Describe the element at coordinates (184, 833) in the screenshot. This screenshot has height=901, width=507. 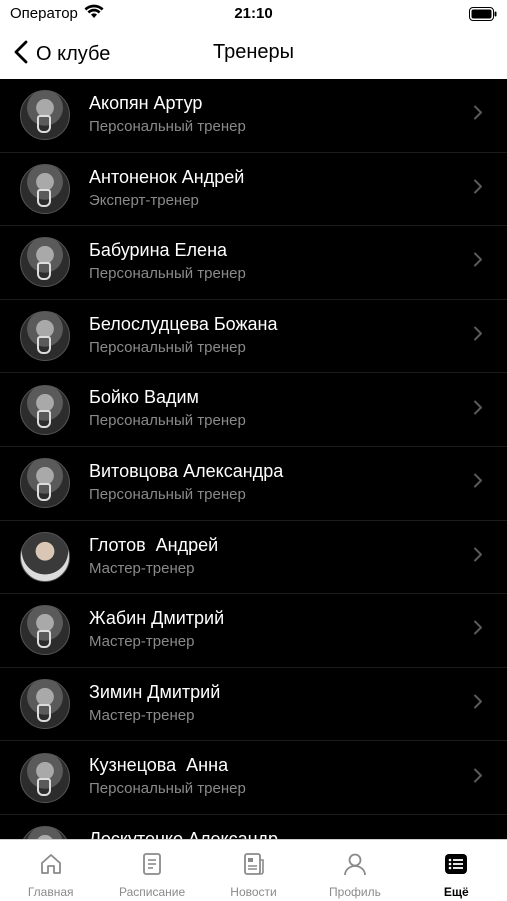
I see `trainer-name: Лоскутенко Александр` at that location.